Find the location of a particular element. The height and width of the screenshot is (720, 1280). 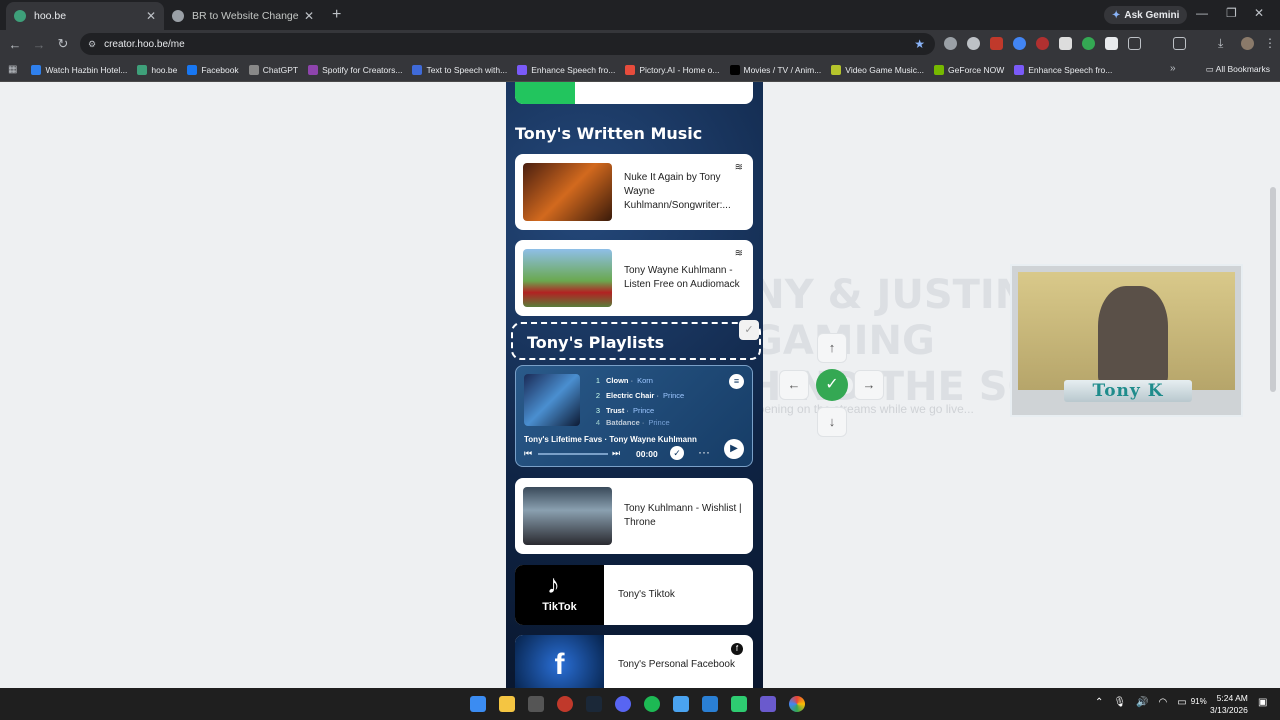

tab-title: BR to Website Change is located at coordinates (245, 16).